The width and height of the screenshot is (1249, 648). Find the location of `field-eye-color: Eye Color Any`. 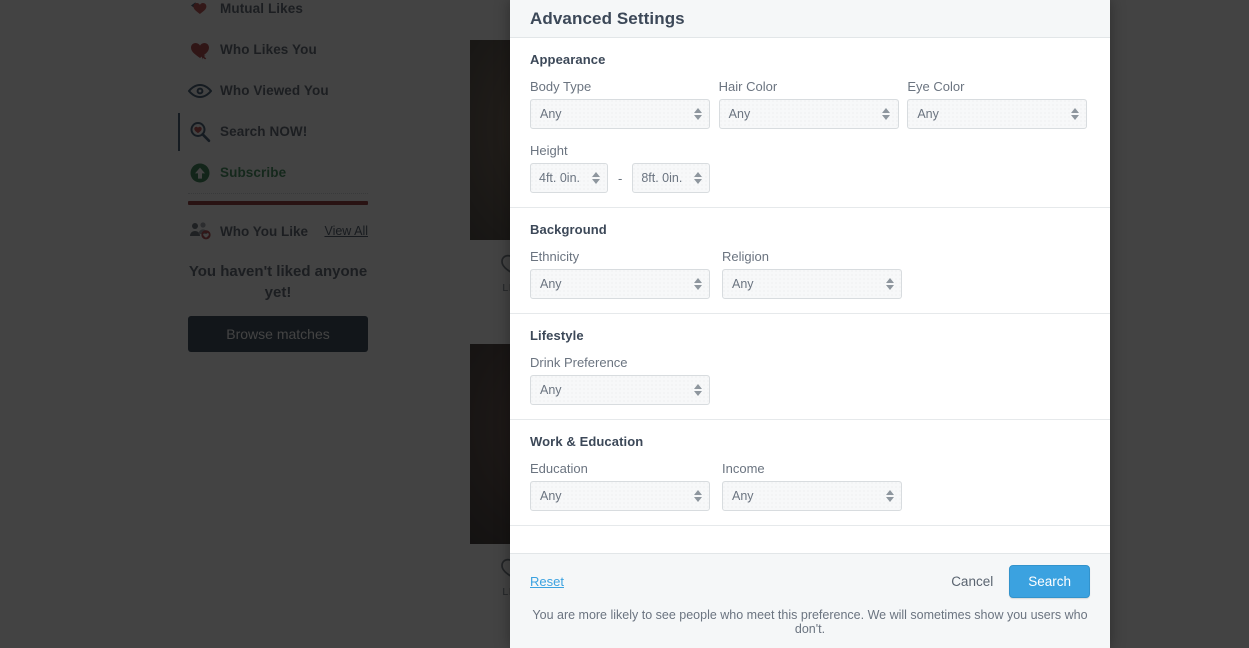

field-eye-color: Eye Color Any is located at coordinates (998, 104).